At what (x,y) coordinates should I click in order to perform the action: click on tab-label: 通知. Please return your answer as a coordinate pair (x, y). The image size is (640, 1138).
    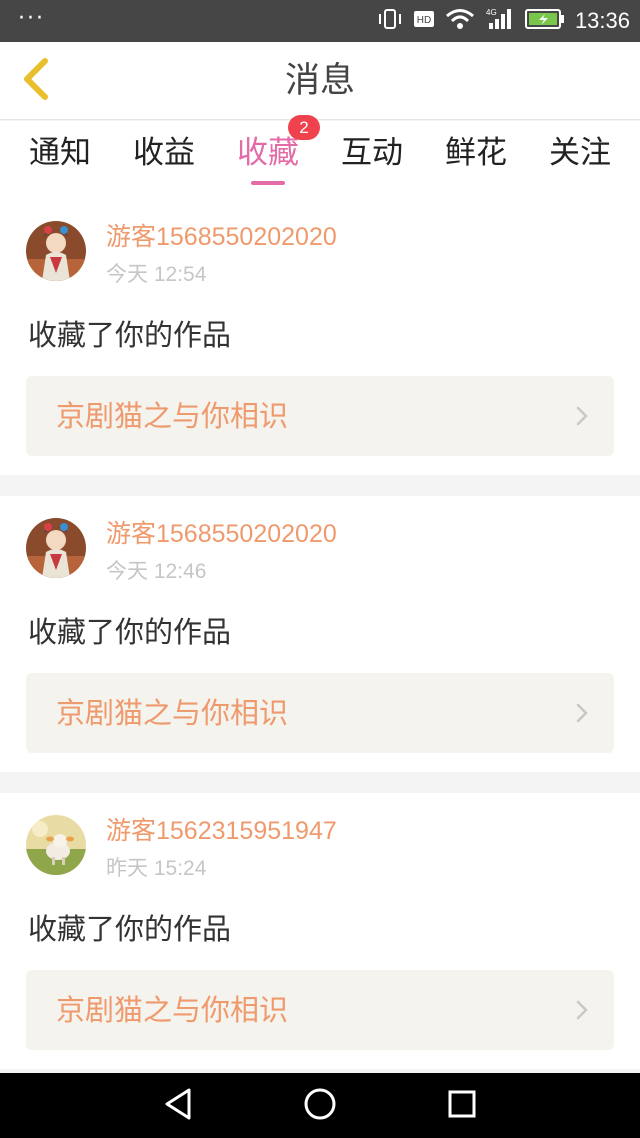
    Looking at the image, I should click on (60, 153).